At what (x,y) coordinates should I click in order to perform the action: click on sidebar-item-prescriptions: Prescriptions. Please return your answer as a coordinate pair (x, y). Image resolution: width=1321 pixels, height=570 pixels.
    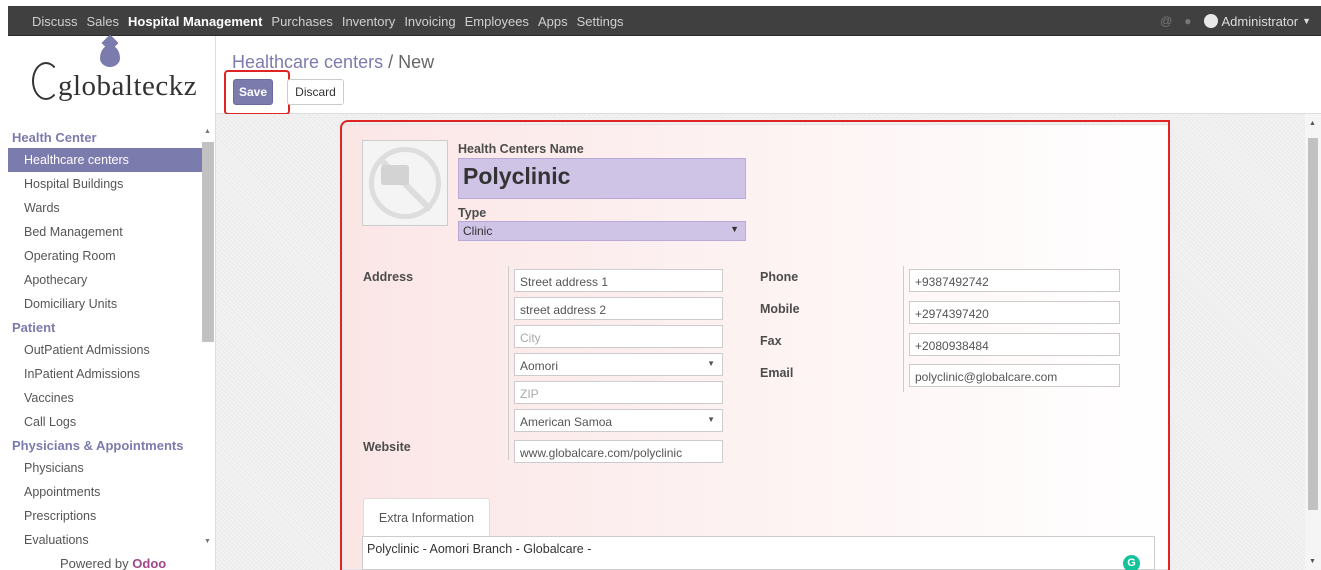
    Looking at the image, I should click on (105, 516).